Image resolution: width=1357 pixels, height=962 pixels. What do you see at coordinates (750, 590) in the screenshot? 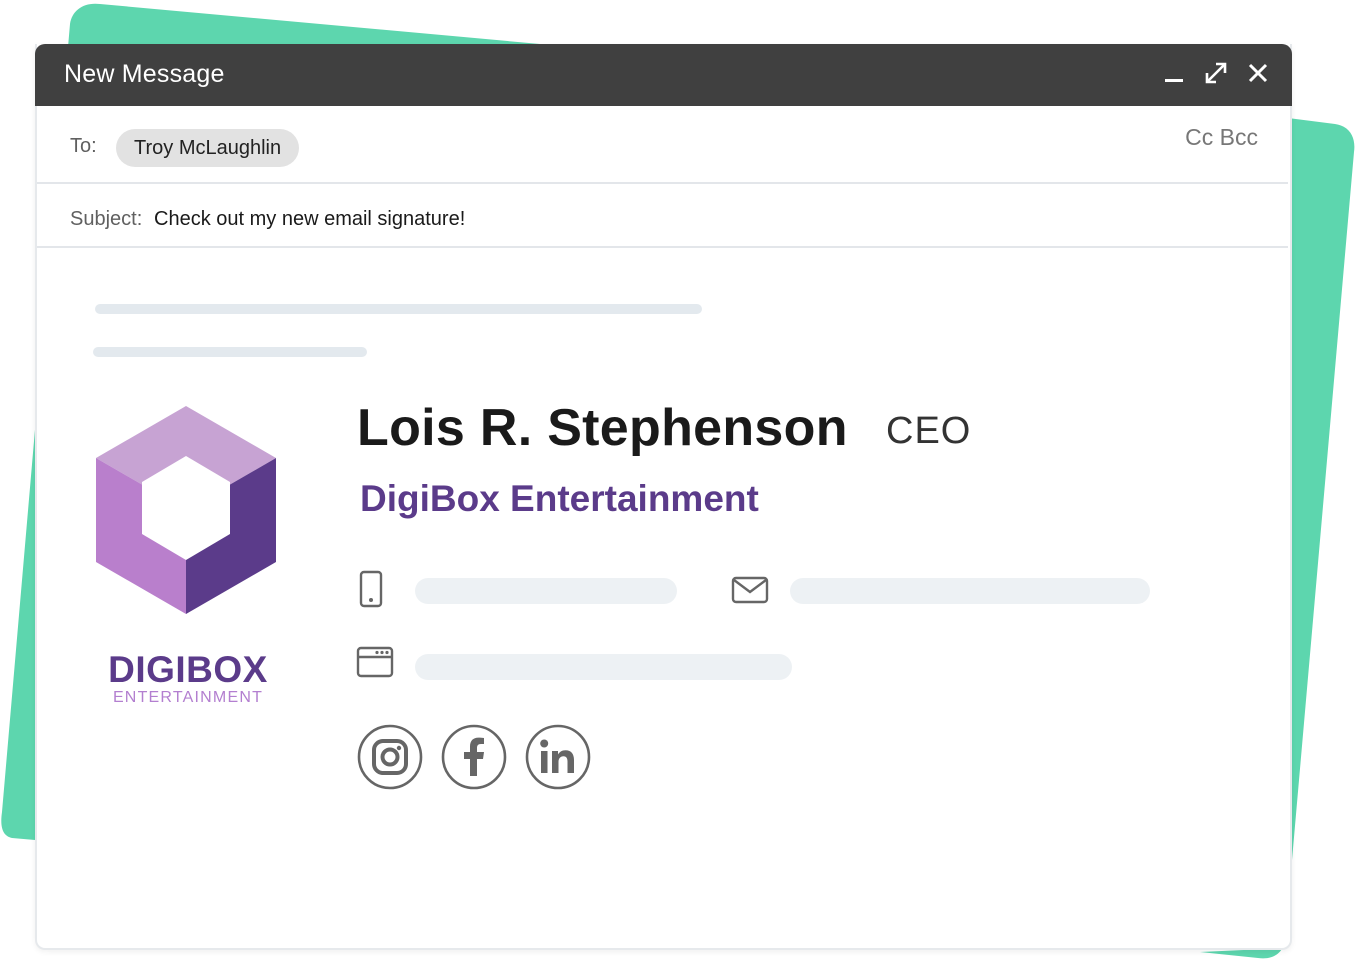
I see `email-icon` at bounding box center [750, 590].